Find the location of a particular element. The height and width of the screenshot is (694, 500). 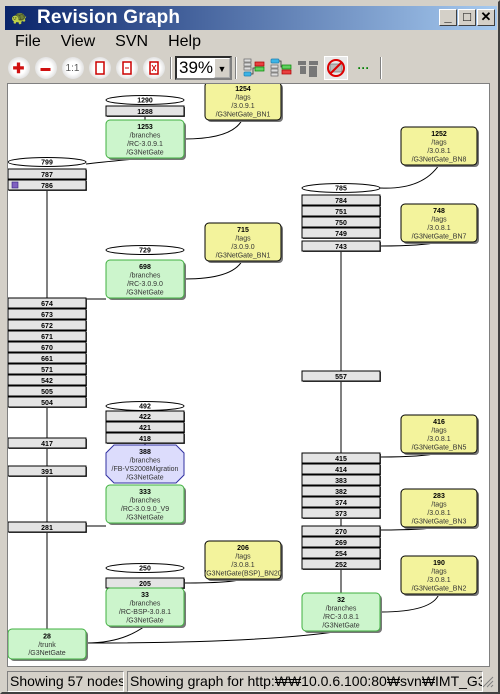

revision-node: 557 is located at coordinates (341, 376).